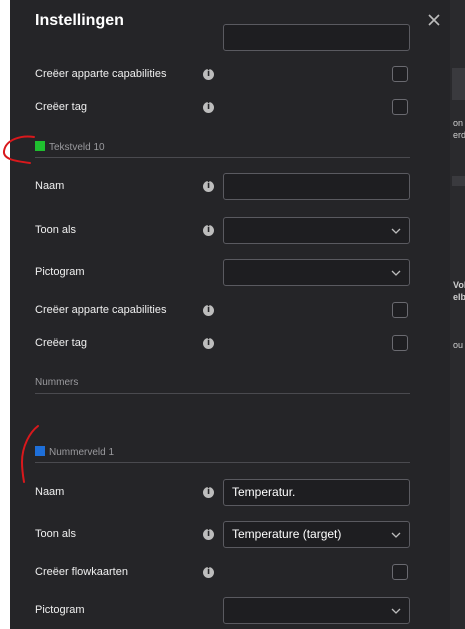 Image resolution: width=465 pixels, height=629 pixels. I want to click on background-text-fragment: erd, so click(459, 135).